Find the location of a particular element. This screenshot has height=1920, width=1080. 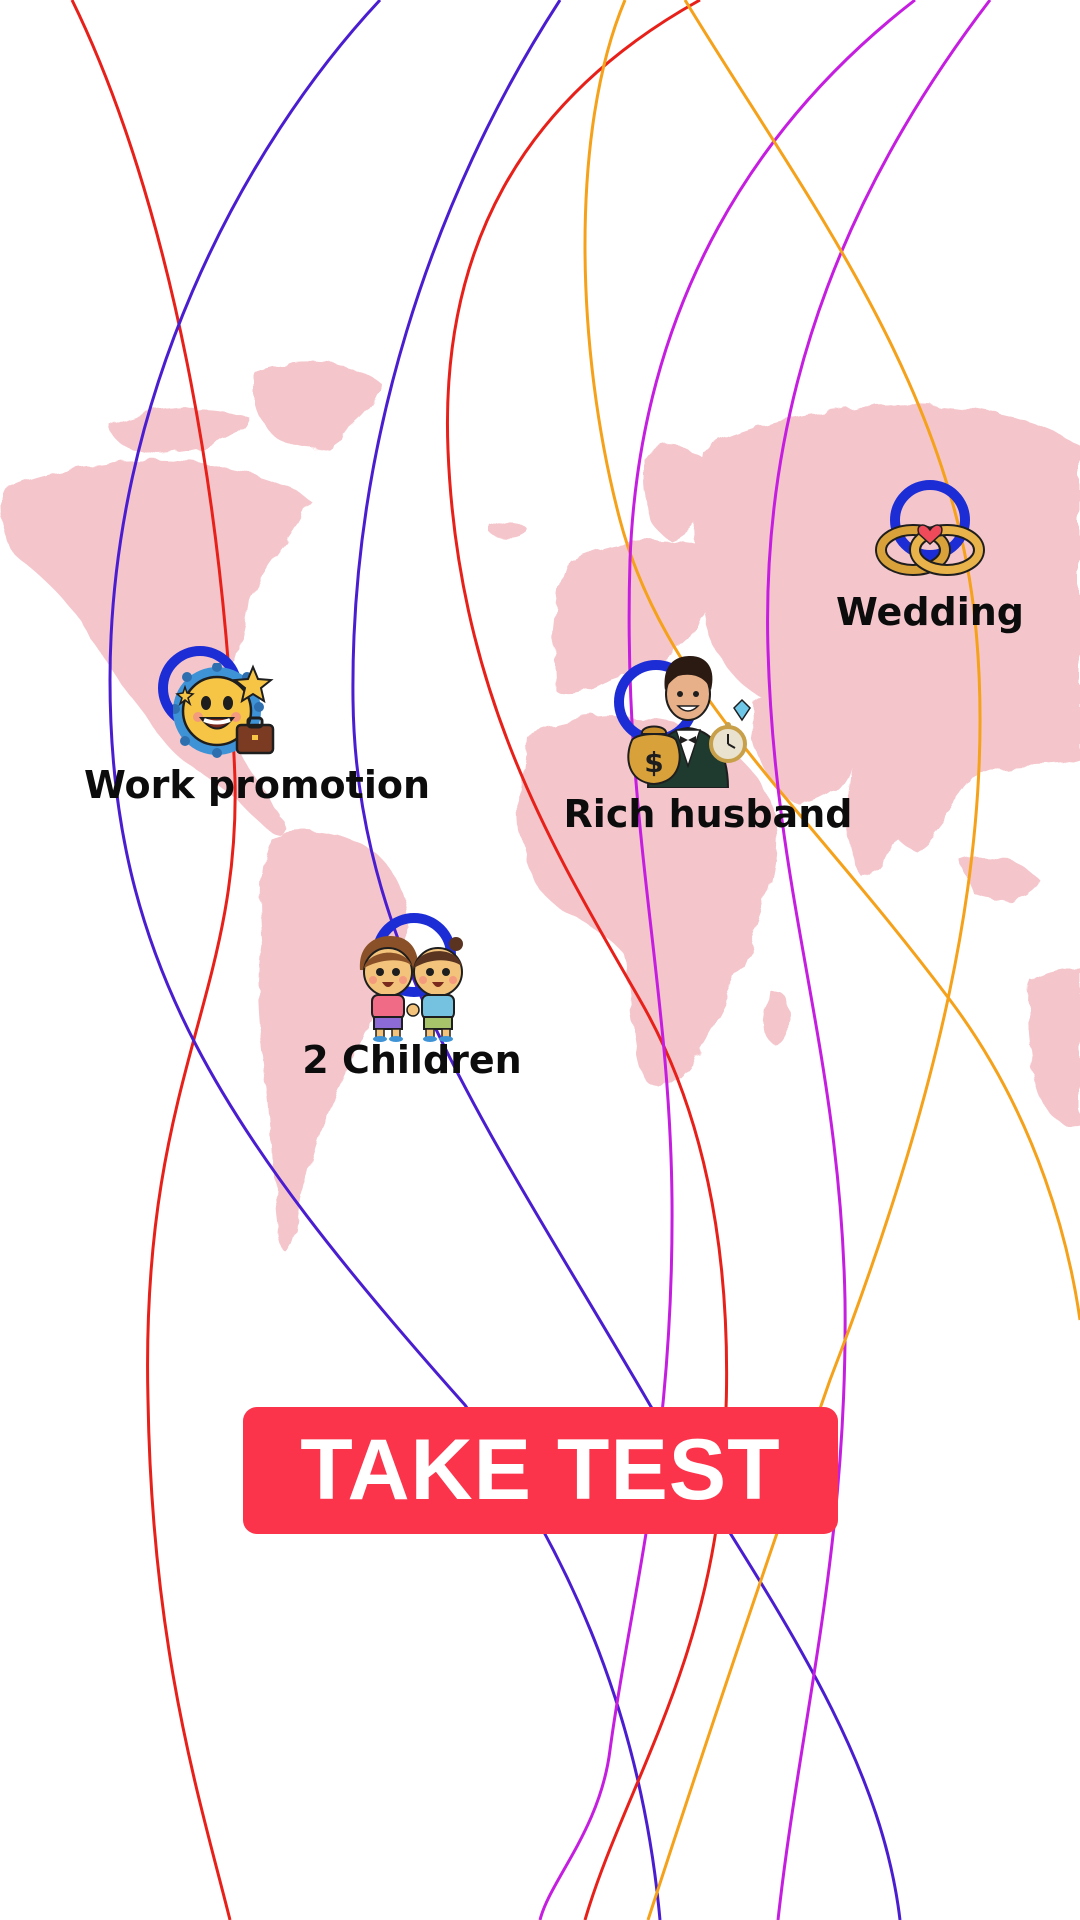

marker-label: Work promotion is located at coordinates (257, 785).